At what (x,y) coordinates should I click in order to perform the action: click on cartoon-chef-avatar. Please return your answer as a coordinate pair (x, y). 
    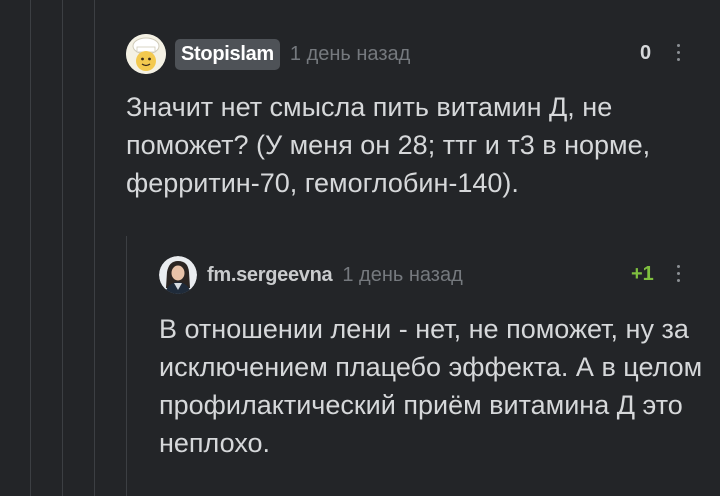
    Looking at the image, I should click on (146, 54).